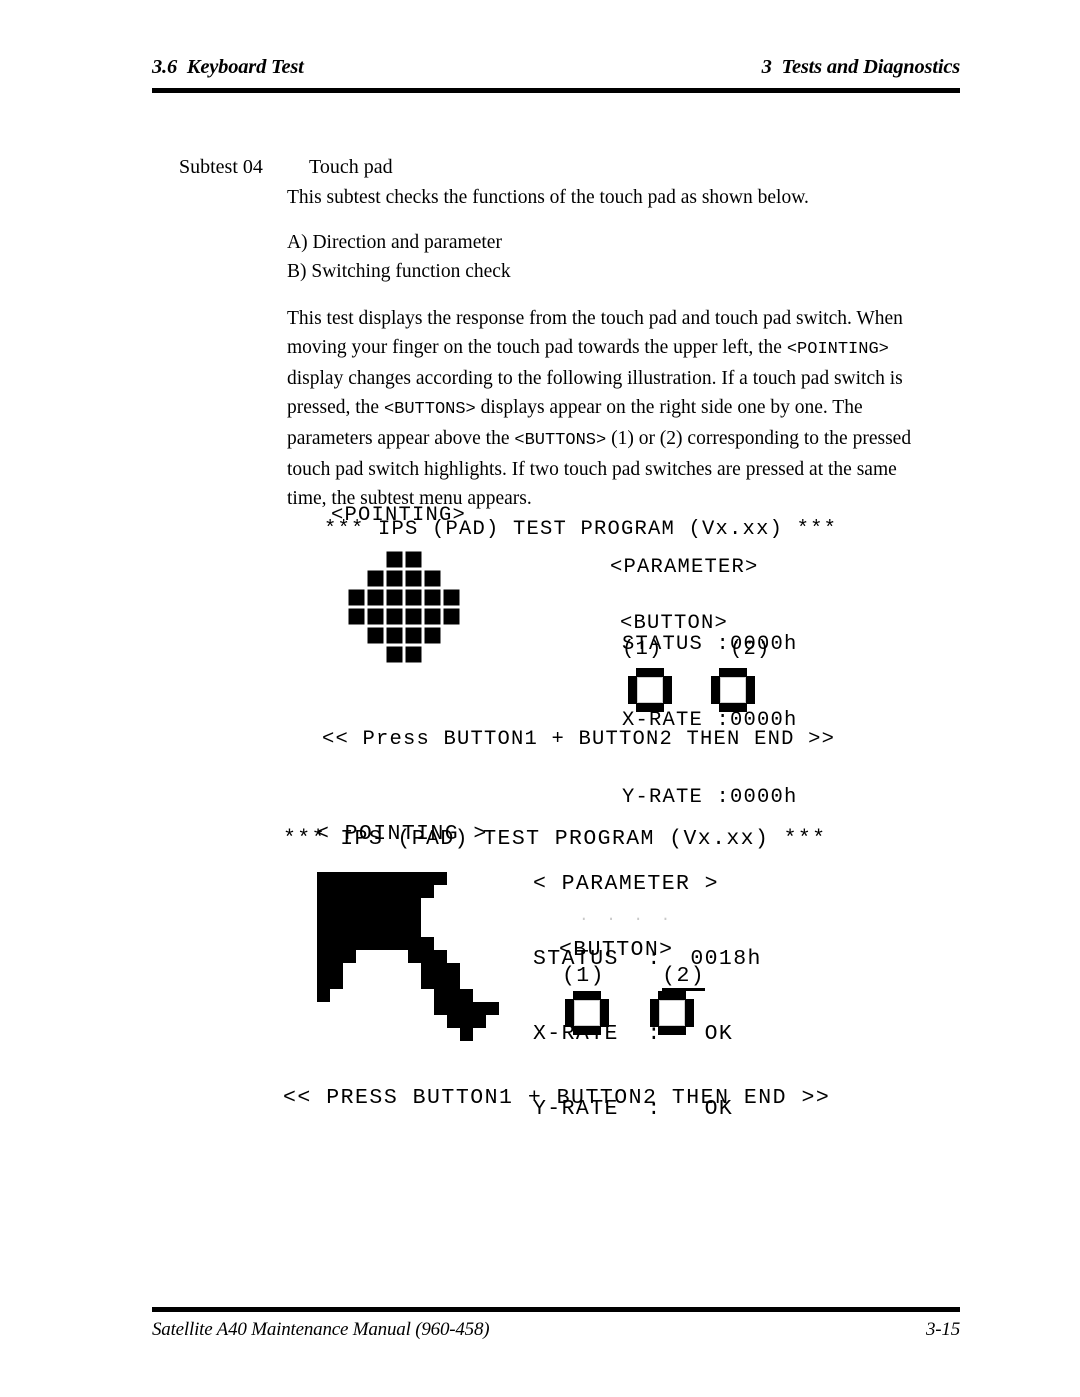 The image size is (1080, 1397). I want to click on screen2-parameter-label: < PARAMETER >, so click(626, 884).